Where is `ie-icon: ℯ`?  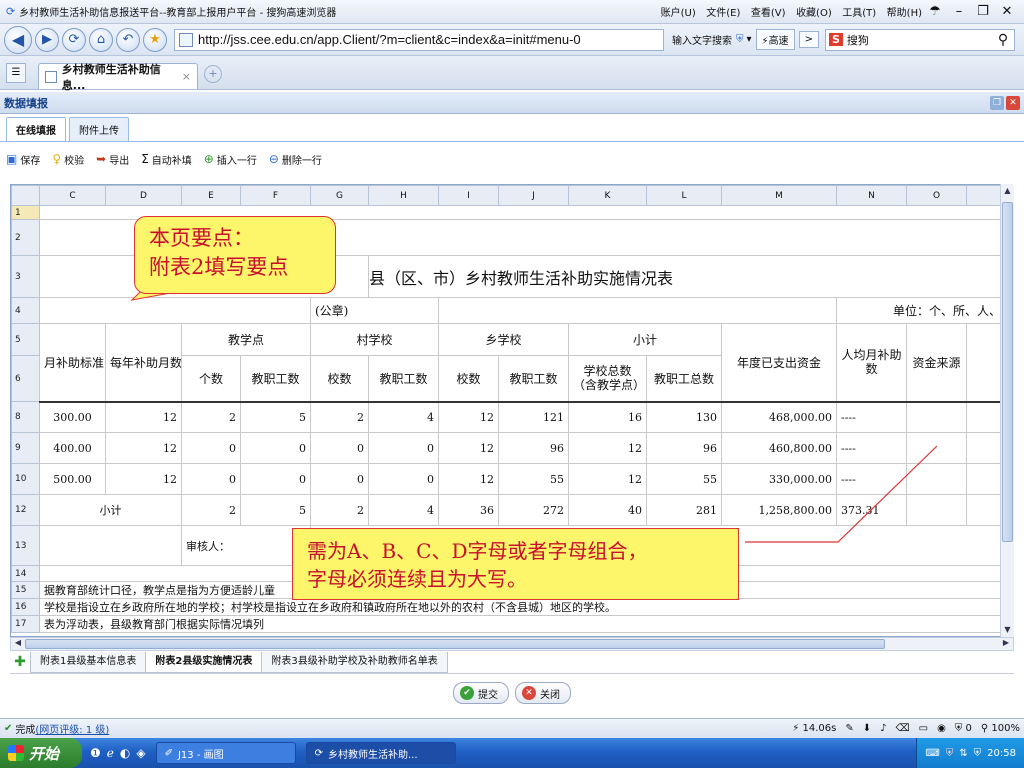 ie-icon: ℯ is located at coordinates (110, 753).